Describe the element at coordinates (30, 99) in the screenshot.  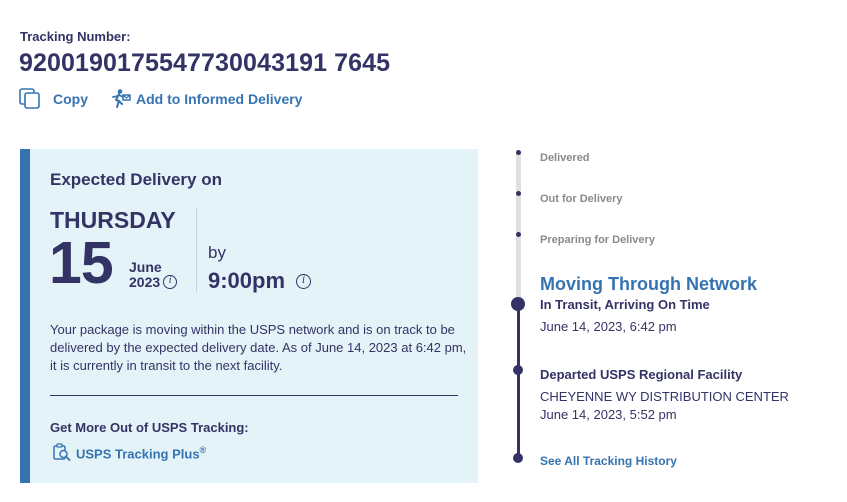
I see `copy-icon` at that location.